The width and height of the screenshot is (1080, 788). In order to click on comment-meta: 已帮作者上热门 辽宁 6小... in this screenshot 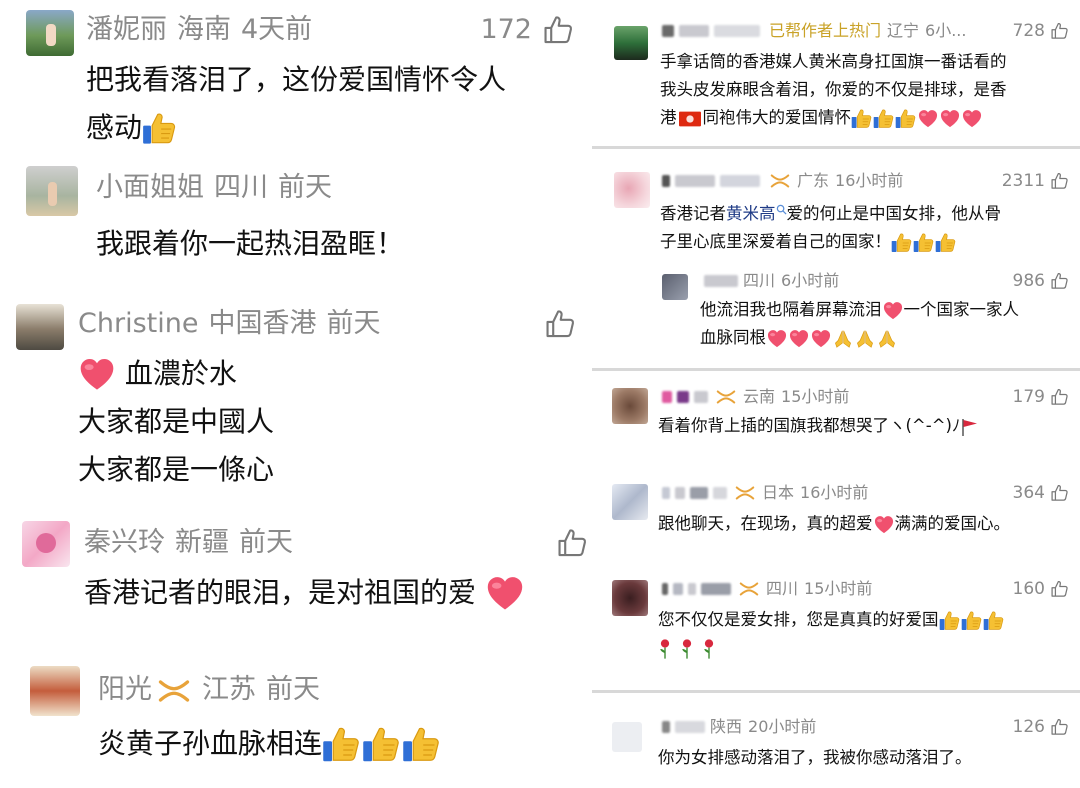, I will do `click(814, 31)`.